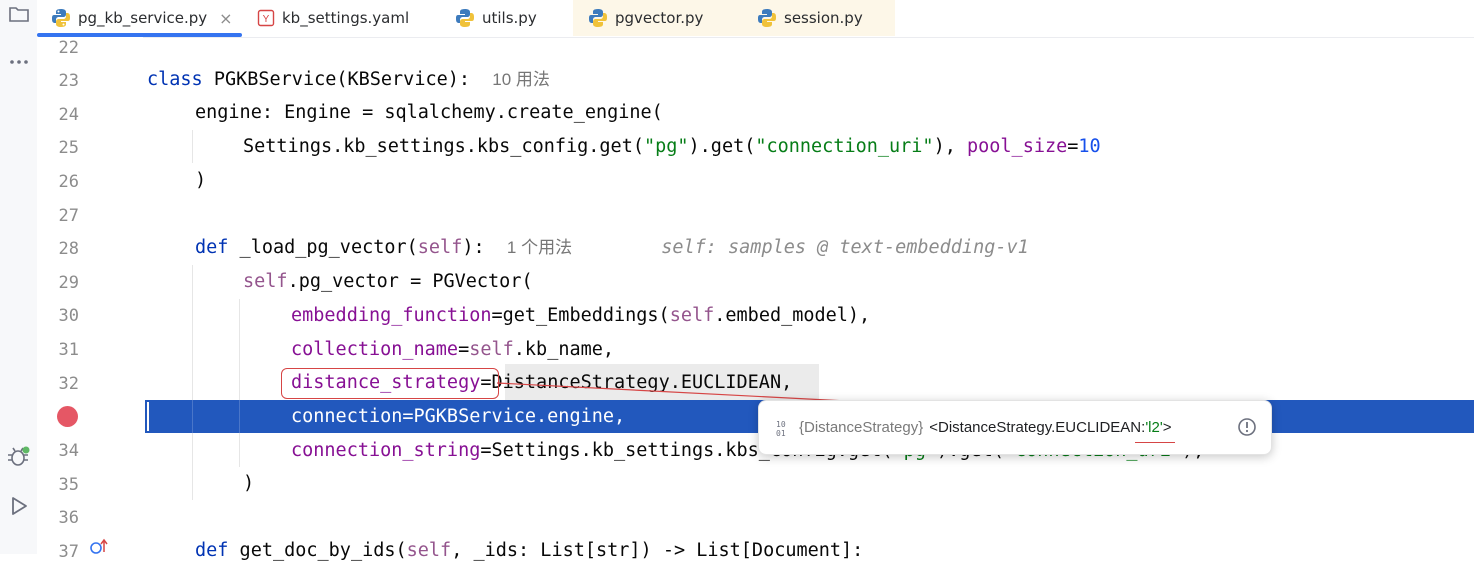  What do you see at coordinates (817, 400) in the screenshot?
I see `annotation-arrow` at bounding box center [817, 400].